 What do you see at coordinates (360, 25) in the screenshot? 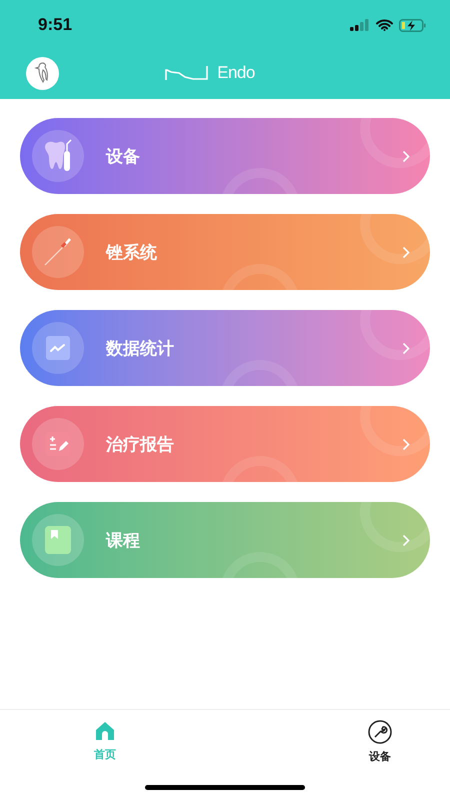
I see `signal-icon` at bounding box center [360, 25].